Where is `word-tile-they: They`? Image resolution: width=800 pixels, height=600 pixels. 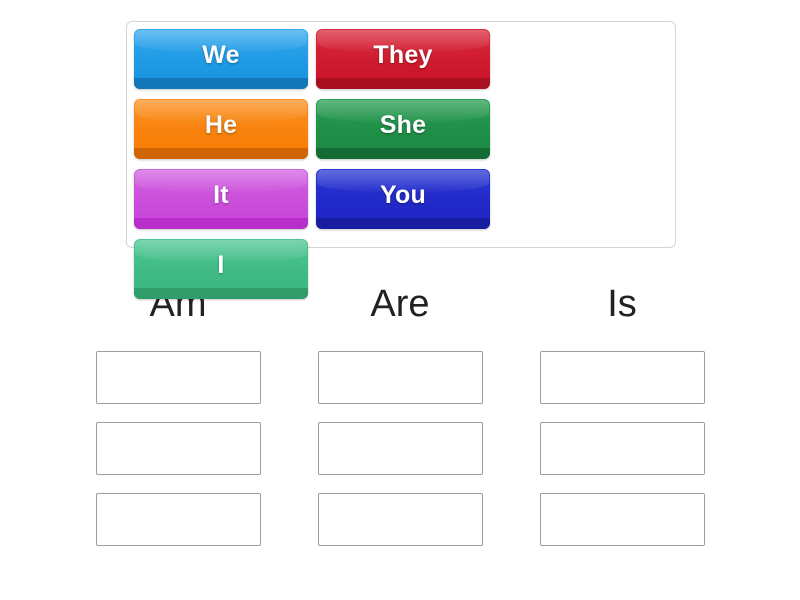
word-tile-they: They is located at coordinates (403, 59).